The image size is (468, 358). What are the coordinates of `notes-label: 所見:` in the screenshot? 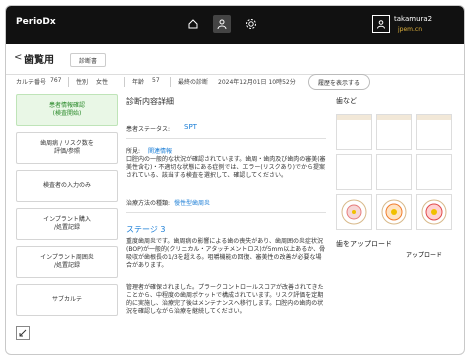 It's located at (133, 151).